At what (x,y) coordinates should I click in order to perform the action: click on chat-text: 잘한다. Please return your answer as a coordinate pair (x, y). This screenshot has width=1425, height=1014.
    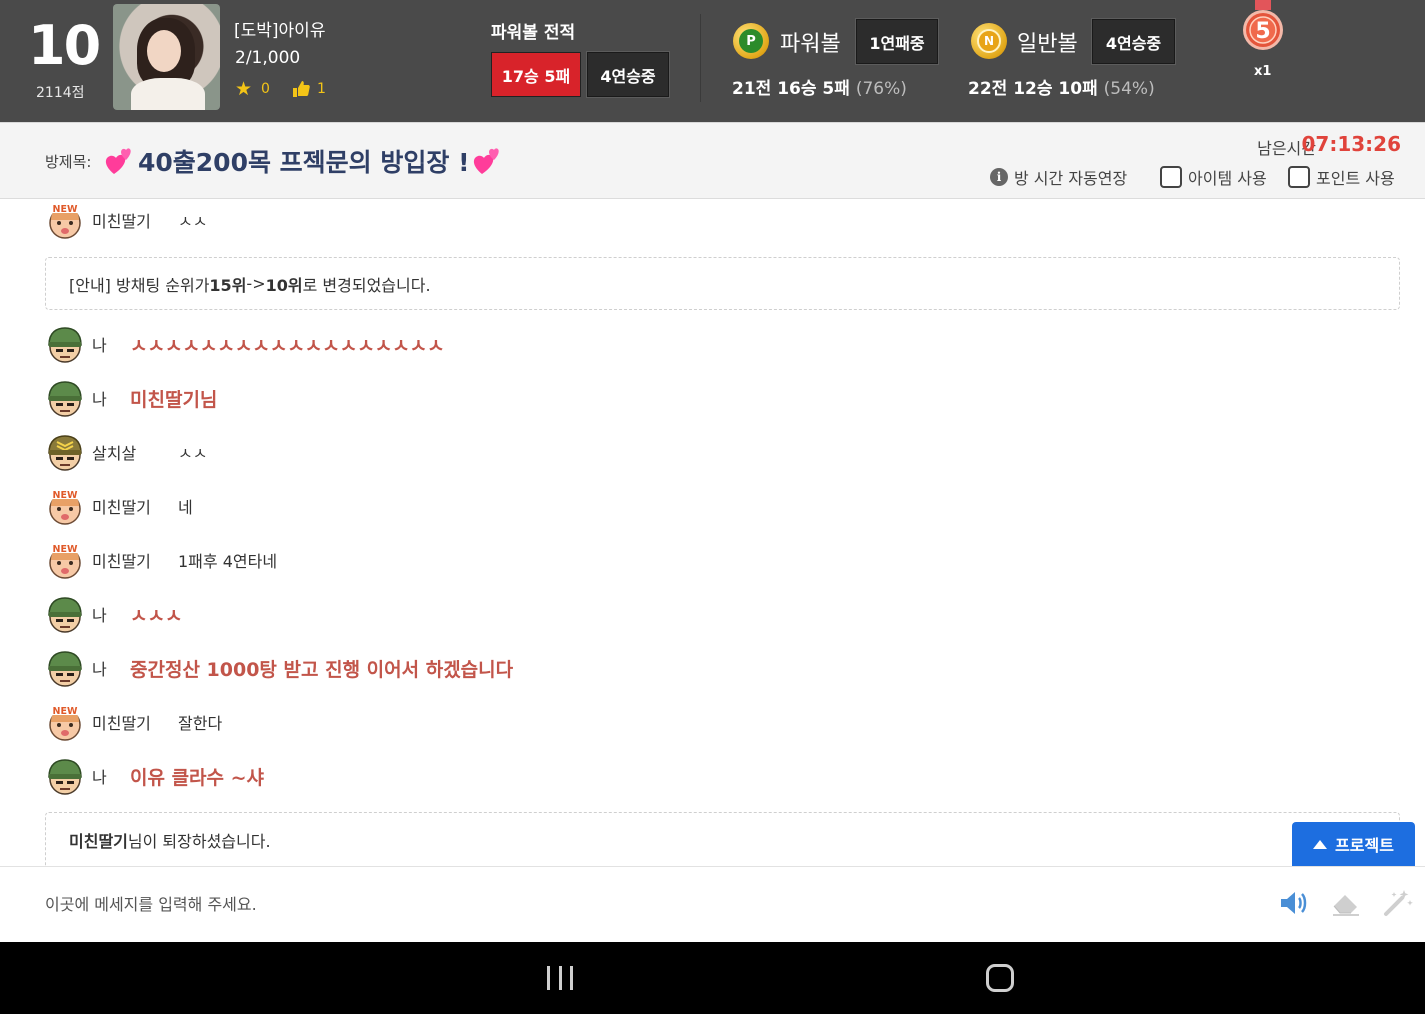
    Looking at the image, I should click on (200, 723).